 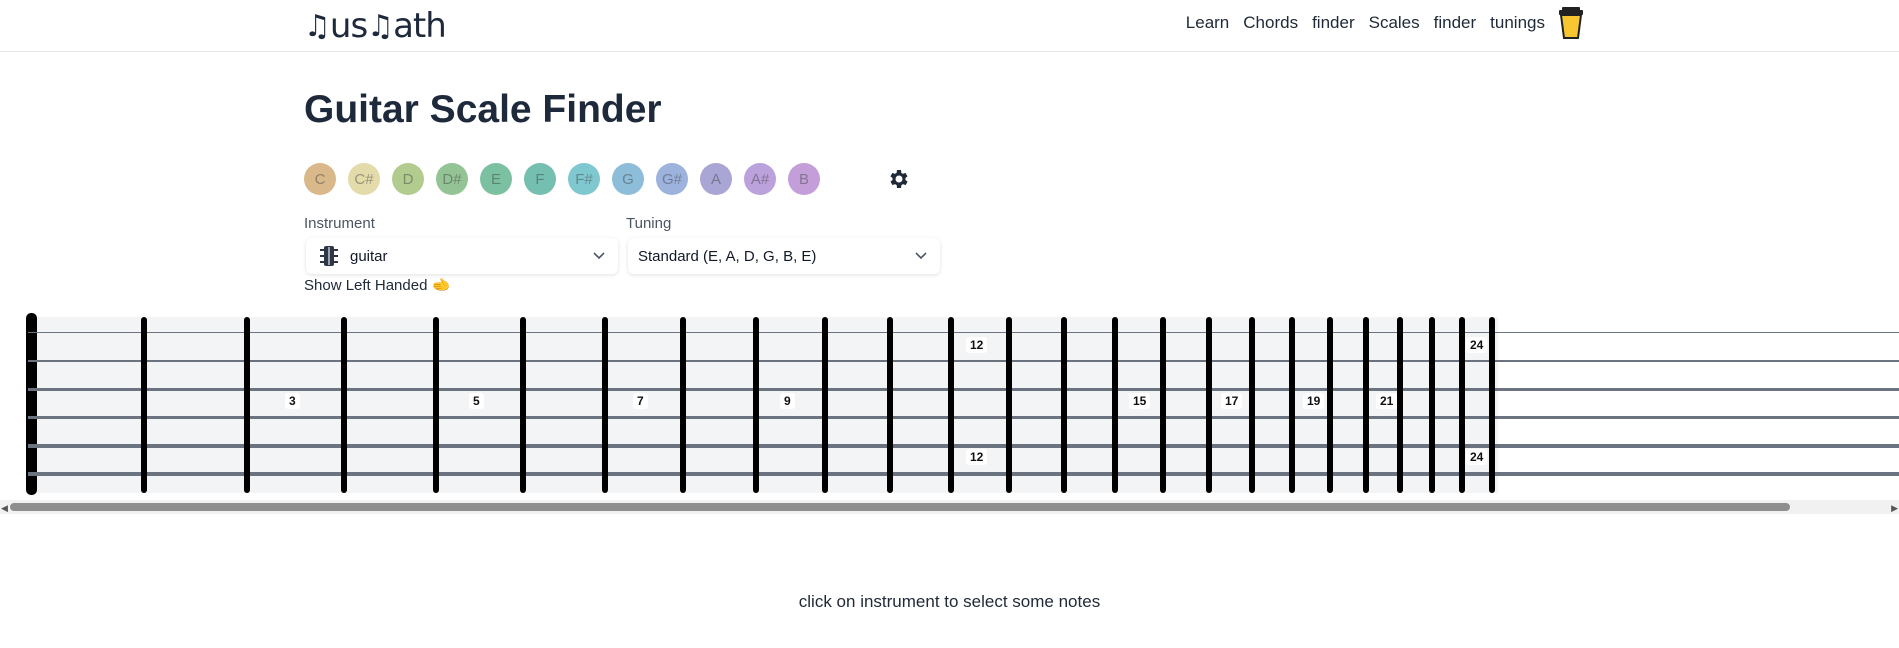 I want to click on gear-icon, so click(x=898, y=179).